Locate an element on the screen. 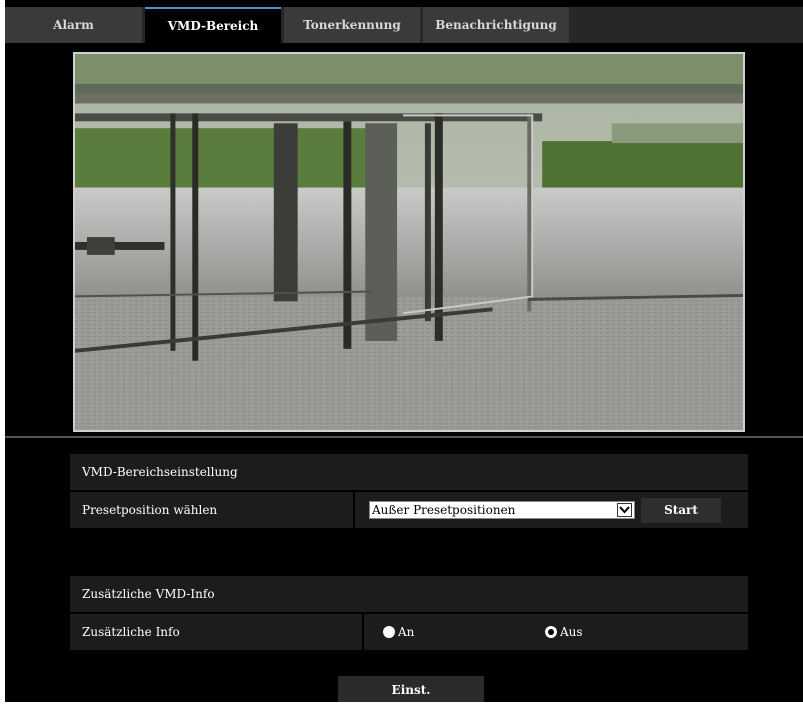 The height and width of the screenshot is (704, 803). vmd-settings-heading: VMD-Bereichseinstellung is located at coordinates (409, 472).